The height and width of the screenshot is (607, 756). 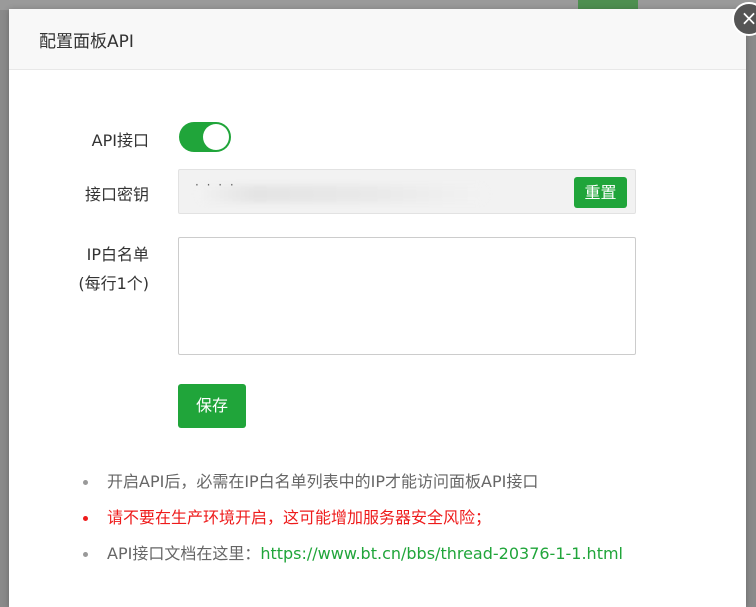 What do you see at coordinates (86, 41) in the screenshot?
I see `dialog-title: 配置面板API` at bounding box center [86, 41].